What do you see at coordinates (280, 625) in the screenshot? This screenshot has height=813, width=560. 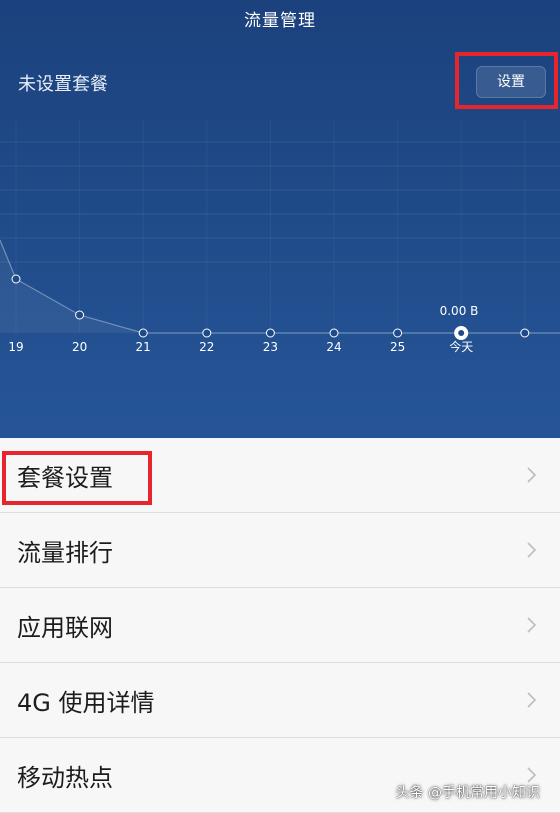 I see `menu-item-app-networking: 应用联网` at bounding box center [280, 625].